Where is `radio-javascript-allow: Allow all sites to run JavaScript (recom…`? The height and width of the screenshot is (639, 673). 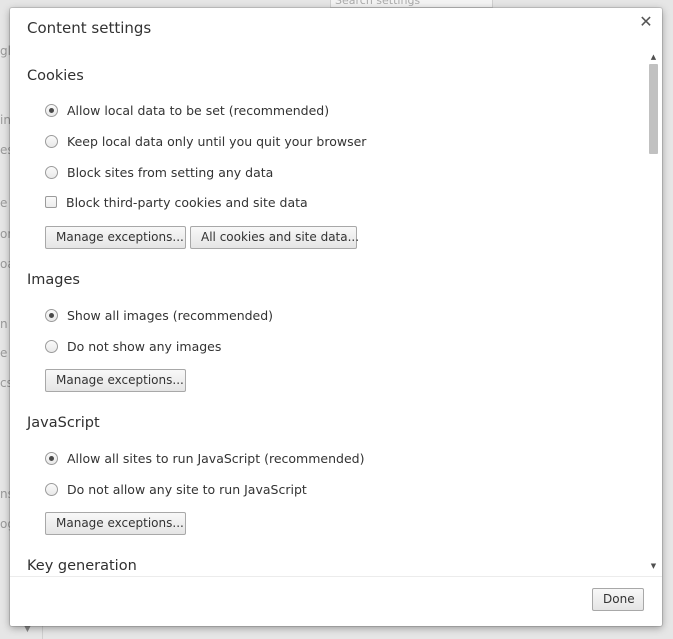 radio-javascript-allow: Allow all sites to run JavaScript (recom… is located at coordinates (204, 458).